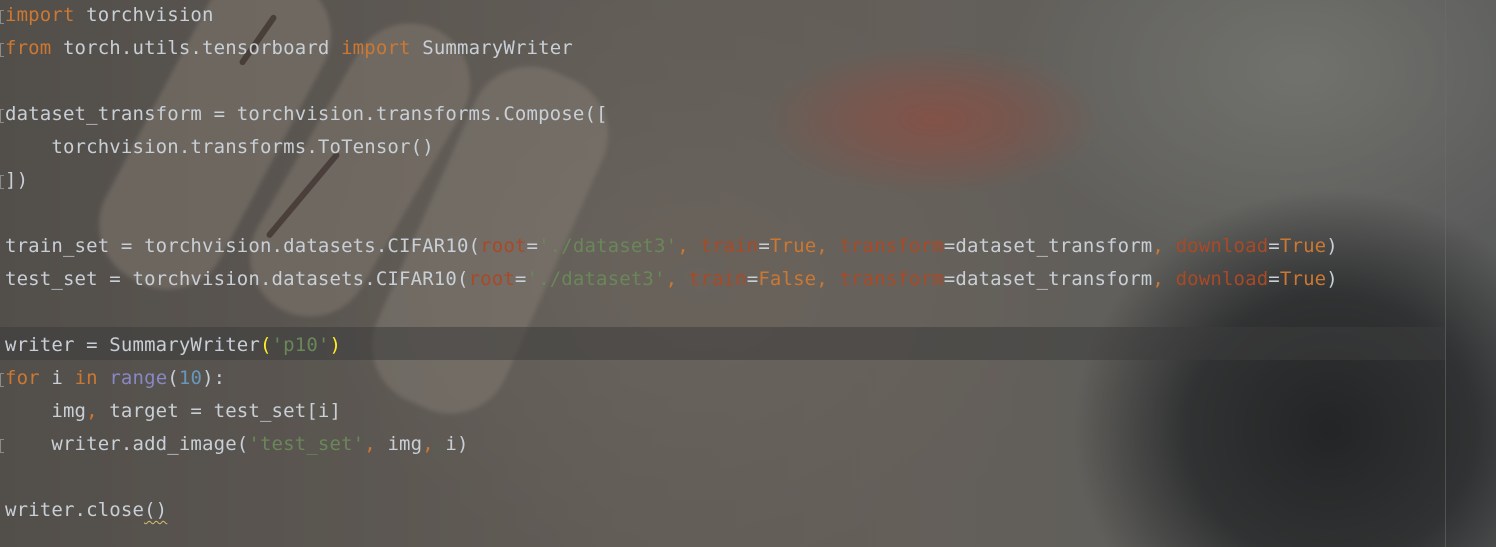  What do you see at coordinates (28, 48) in the screenshot?
I see `code-token: from` at bounding box center [28, 48].